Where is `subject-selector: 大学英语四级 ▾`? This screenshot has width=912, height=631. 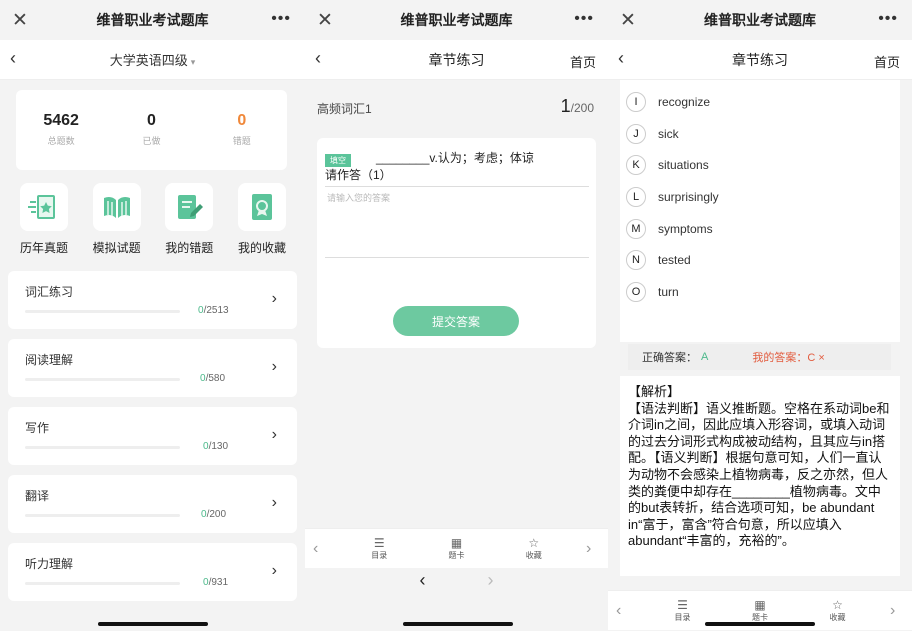 subject-selector: 大学英语四级 ▾ is located at coordinates (153, 59).